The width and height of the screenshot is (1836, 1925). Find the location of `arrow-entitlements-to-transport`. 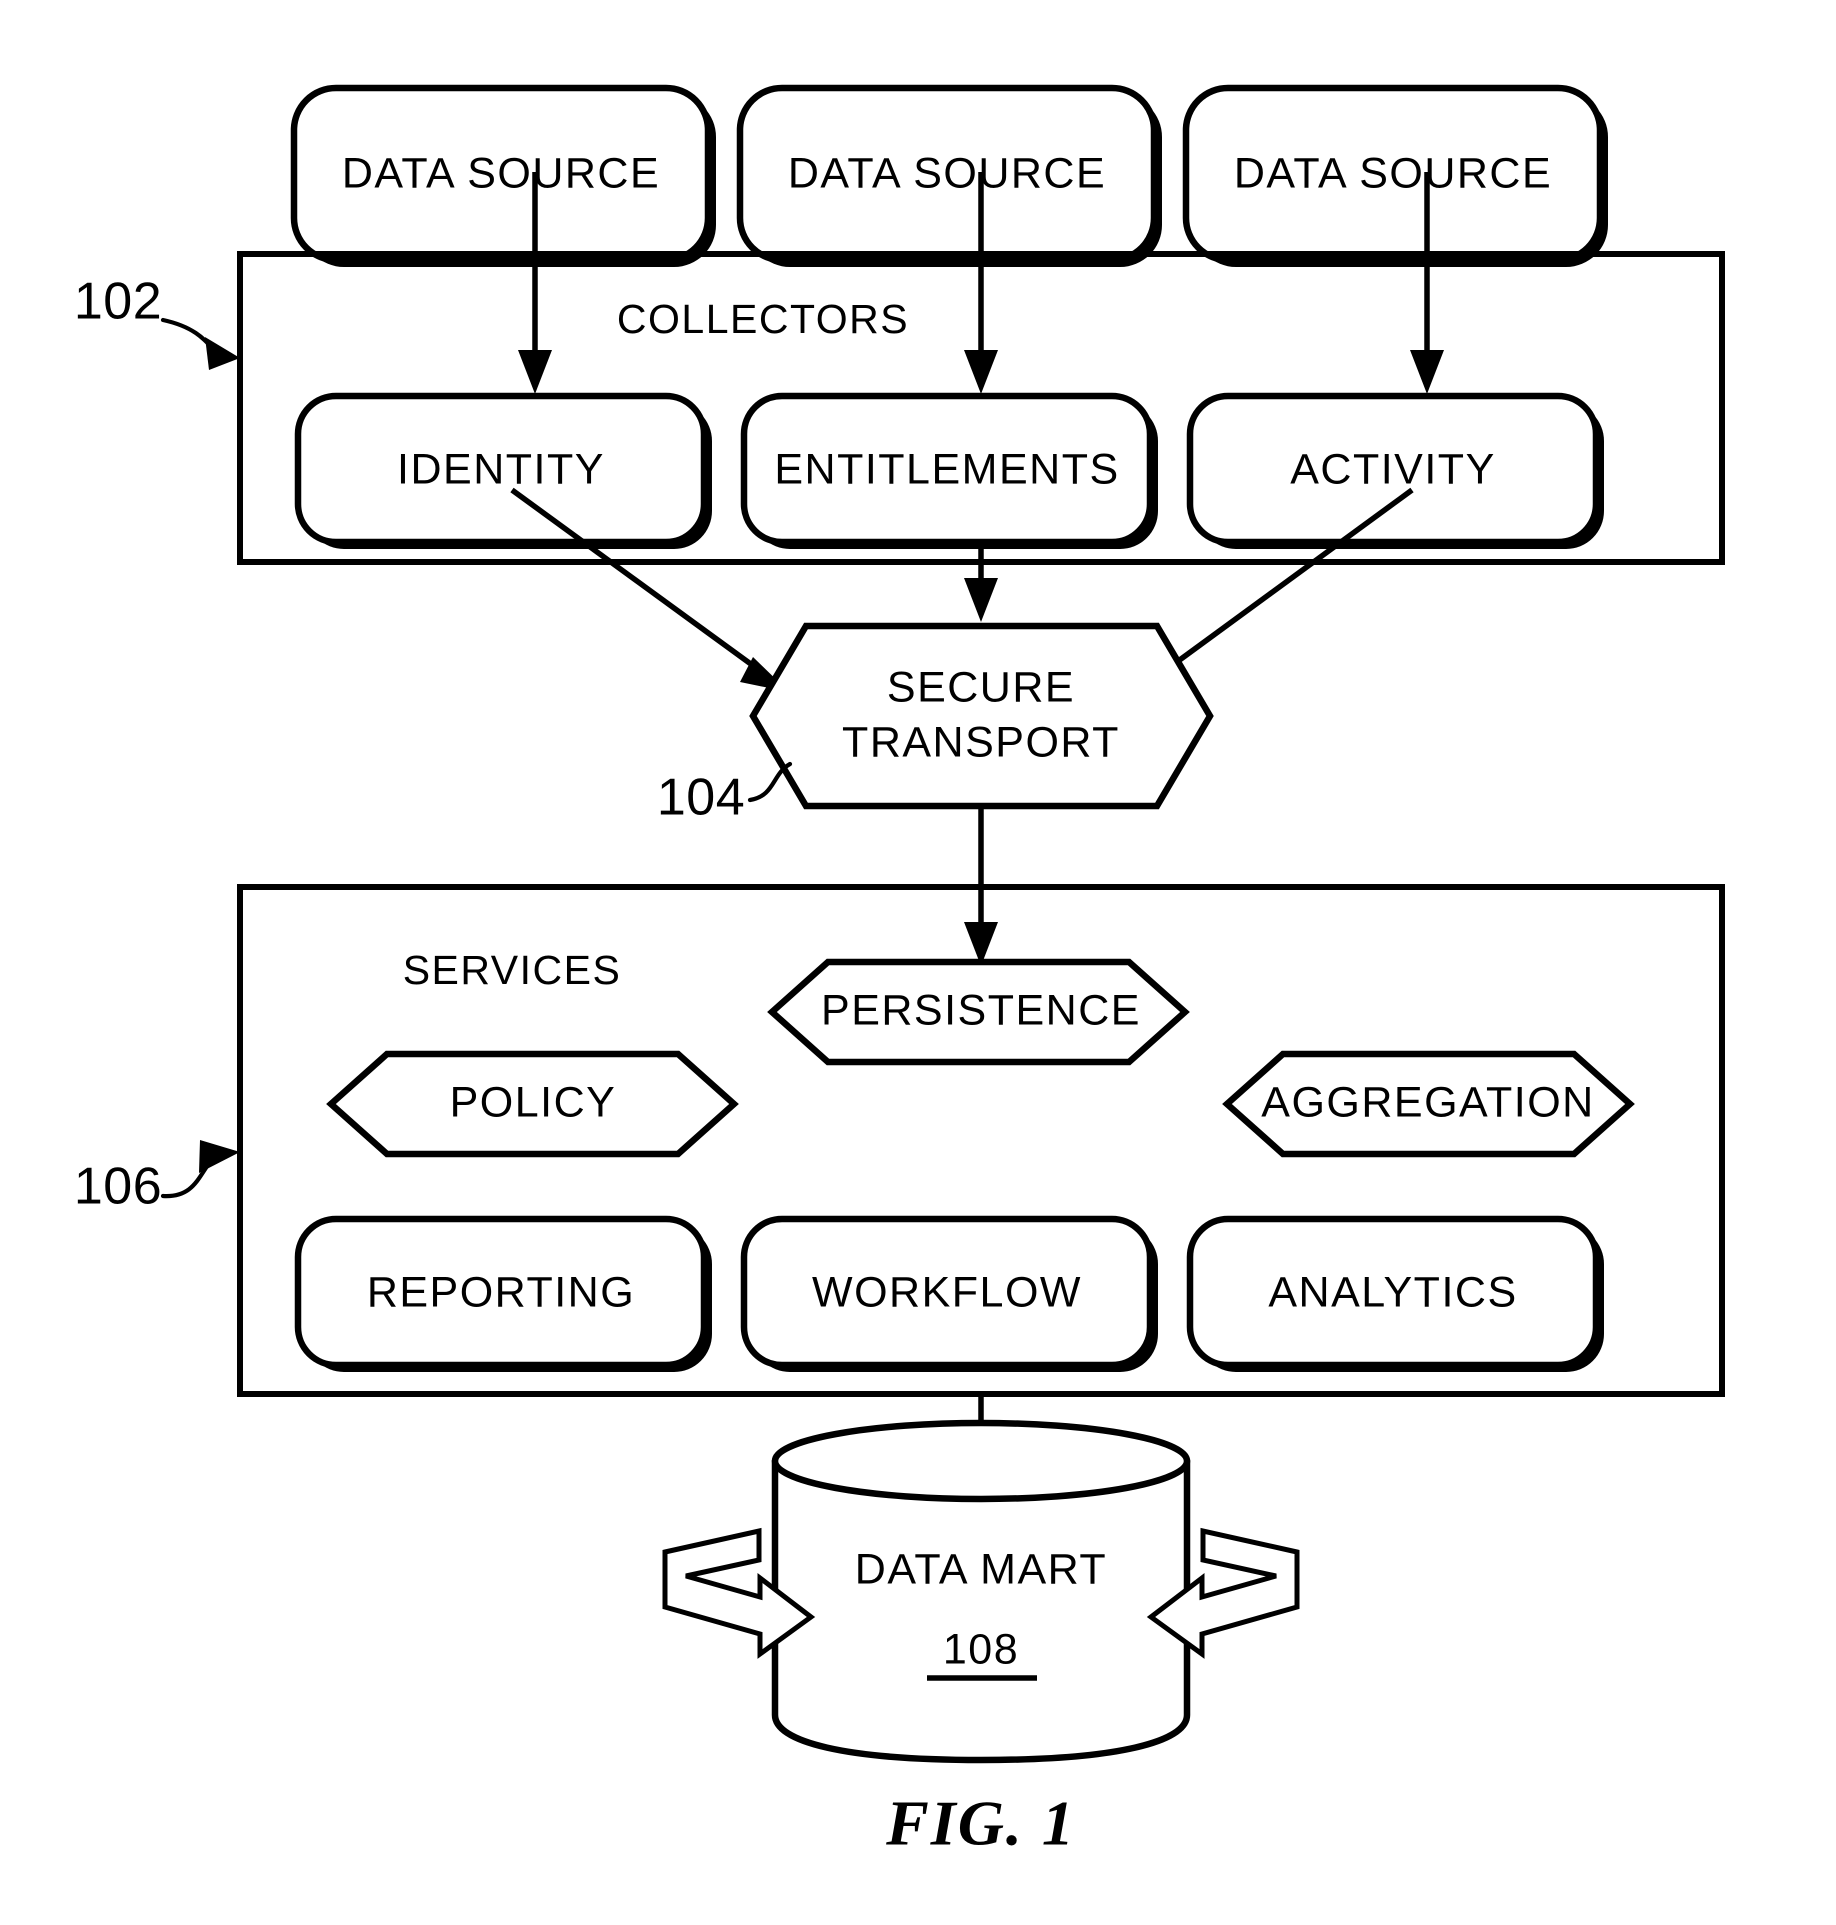

arrow-entitlements-to-transport is located at coordinates (981, 582).